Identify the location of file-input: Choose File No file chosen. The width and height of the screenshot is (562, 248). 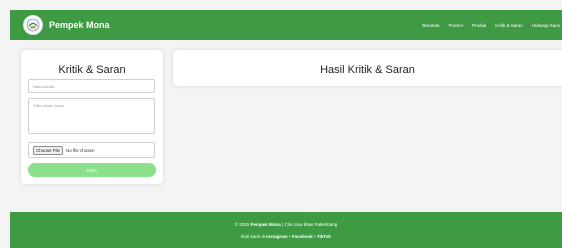
(91, 150).